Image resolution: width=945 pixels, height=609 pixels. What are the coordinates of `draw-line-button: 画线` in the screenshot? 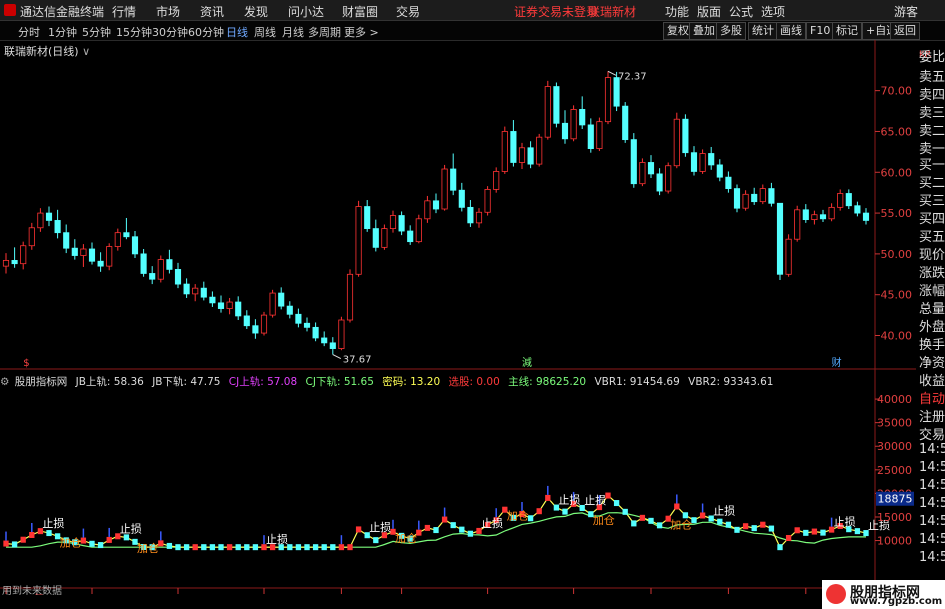 It's located at (791, 31).